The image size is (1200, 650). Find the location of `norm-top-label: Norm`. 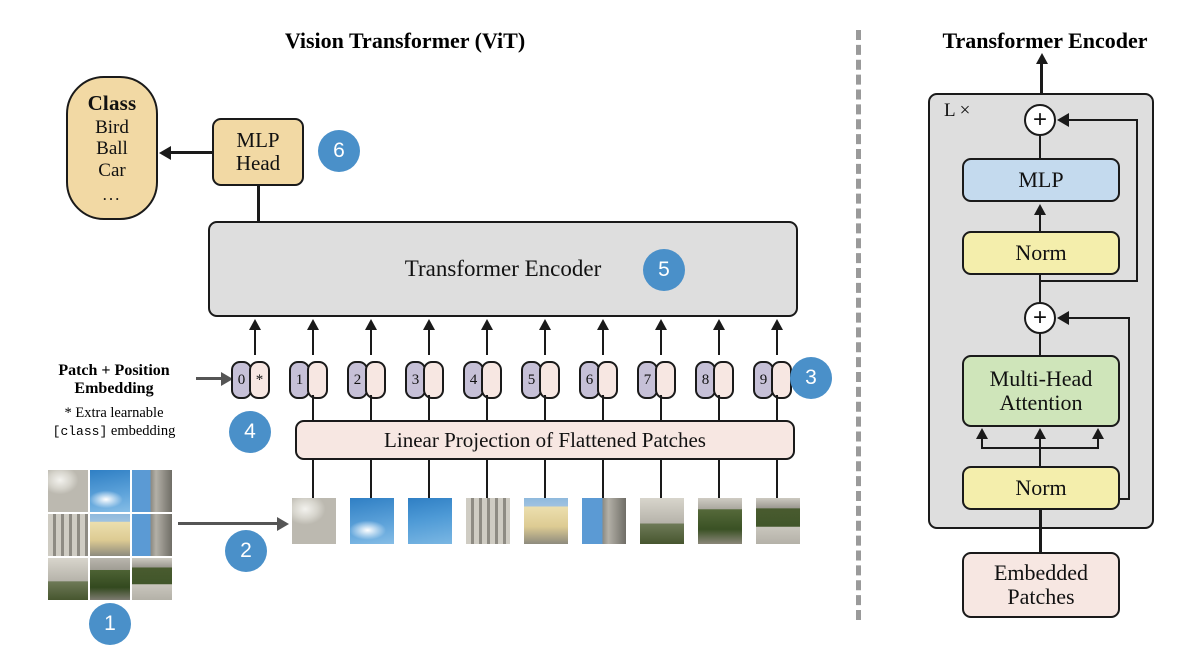

norm-top-label: Norm is located at coordinates (1041, 253).